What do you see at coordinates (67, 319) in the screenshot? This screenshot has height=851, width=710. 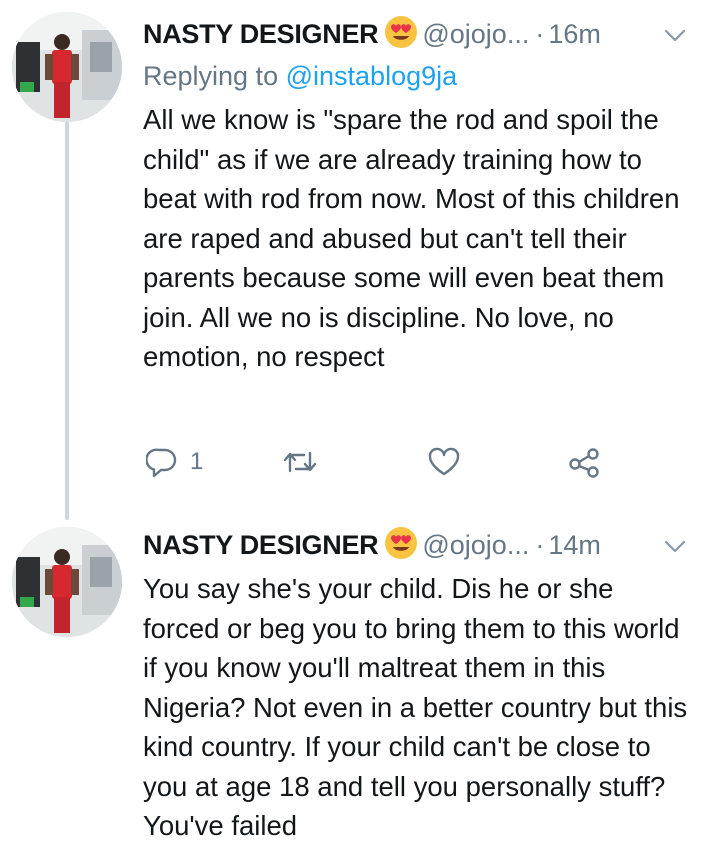 I see `thread-connector-line` at bounding box center [67, 319].